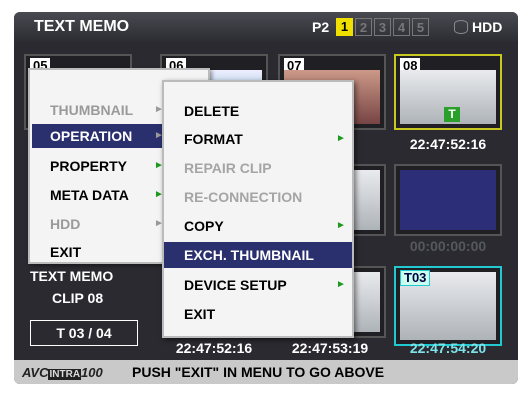 Image resolution: width=530 pixels, height=398 pixels. Describe the element at coordinates (321, 27) in the screenshot. I see `p2-label: P2` at that location.